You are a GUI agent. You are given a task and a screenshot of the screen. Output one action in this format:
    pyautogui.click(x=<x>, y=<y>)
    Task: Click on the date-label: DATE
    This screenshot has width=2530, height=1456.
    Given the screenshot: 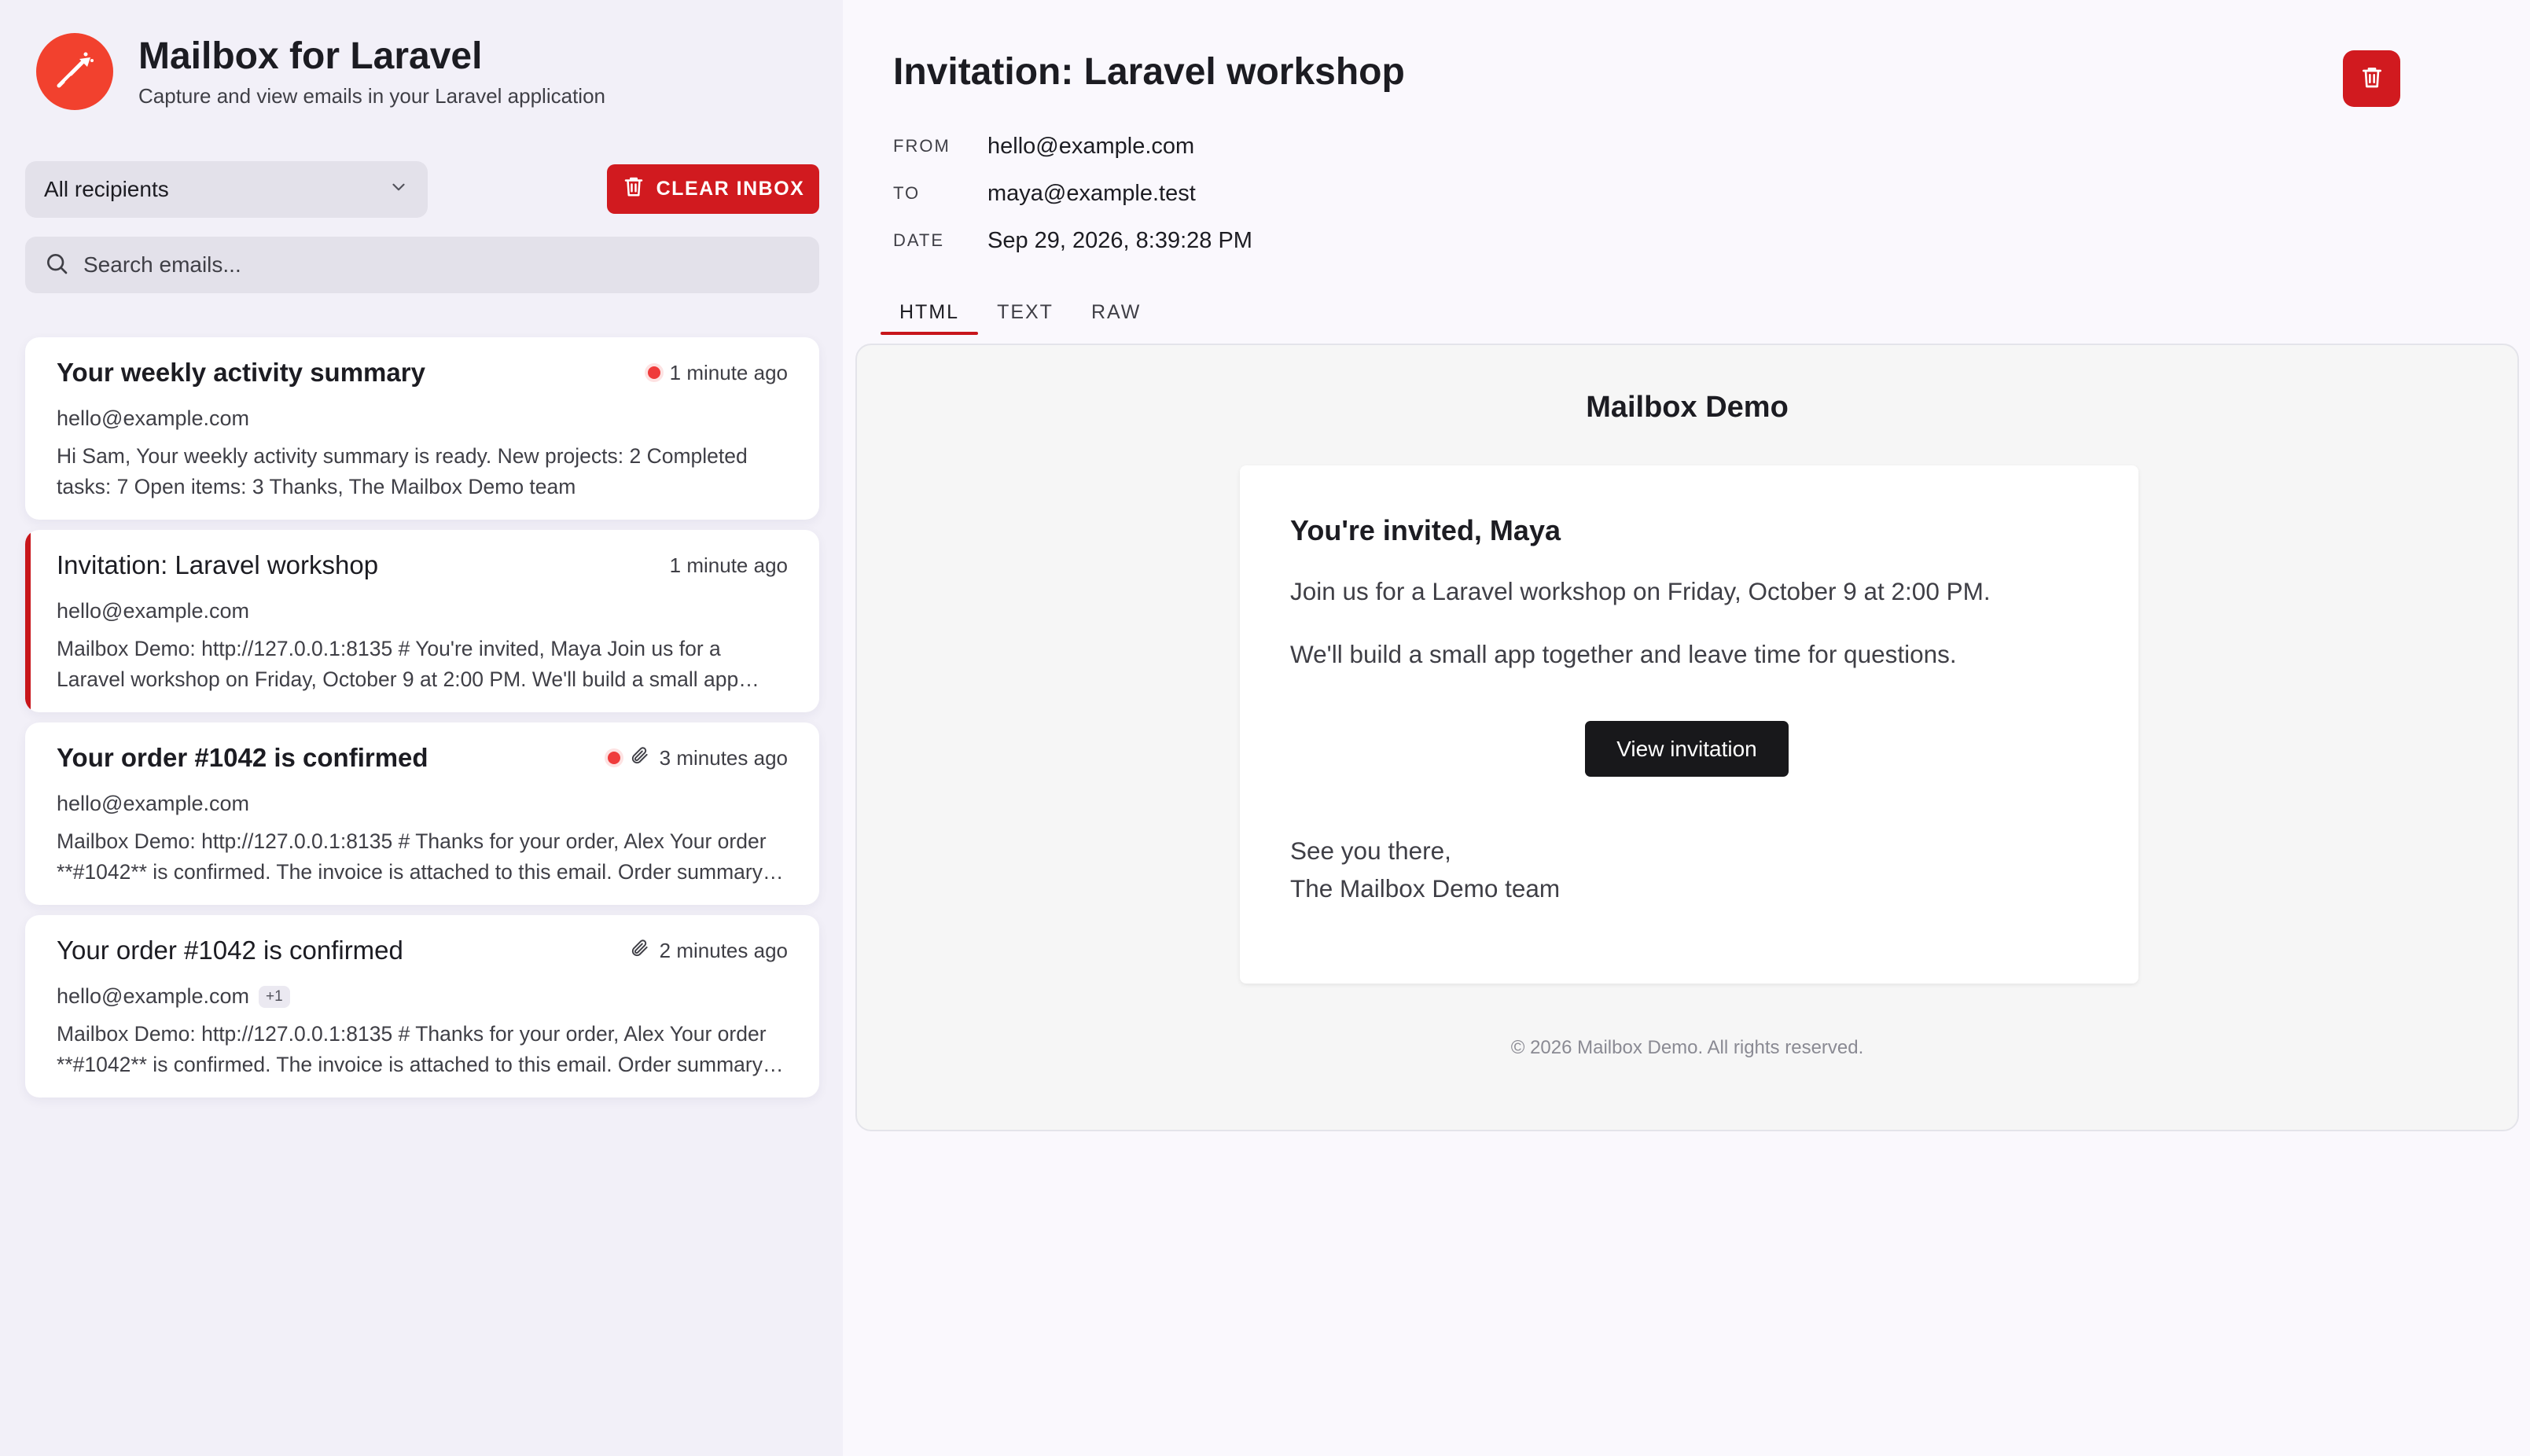 What is the action you would take?
    pyautogui.click(x=919, y=240)
    